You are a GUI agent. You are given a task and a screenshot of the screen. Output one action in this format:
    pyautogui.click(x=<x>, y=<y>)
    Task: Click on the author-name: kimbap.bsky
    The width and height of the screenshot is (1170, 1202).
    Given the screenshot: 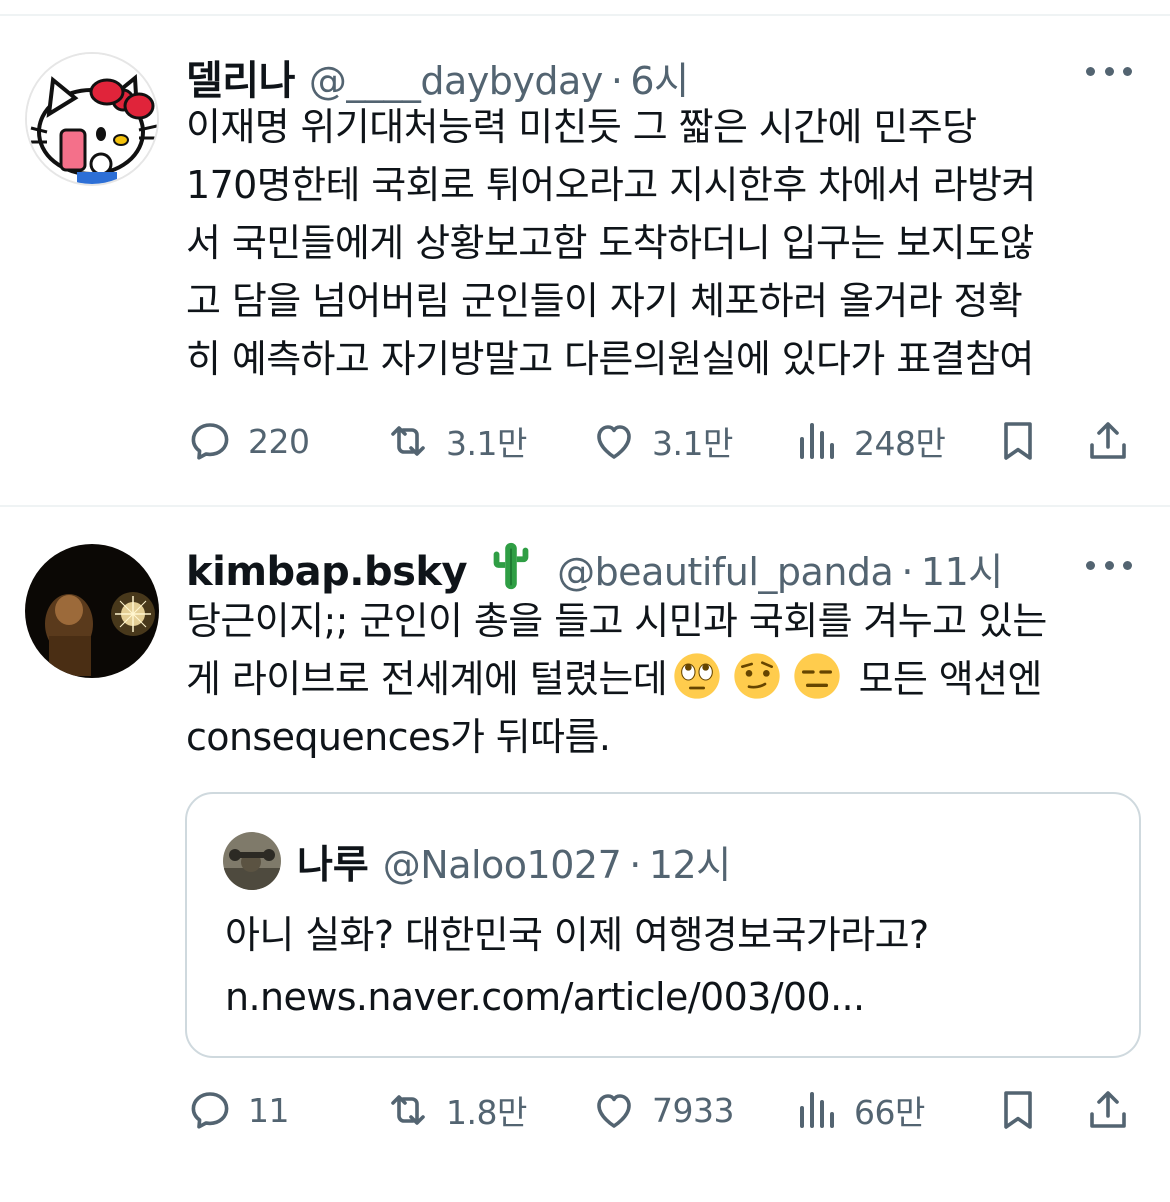 What is the action you would take?
    pyautogui.click(x=327, y=572)
    